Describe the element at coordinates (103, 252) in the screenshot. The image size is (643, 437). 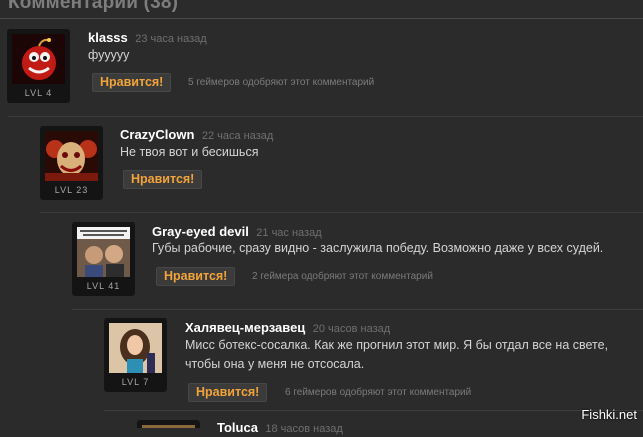
I see `meme-avatar-image` at that location.